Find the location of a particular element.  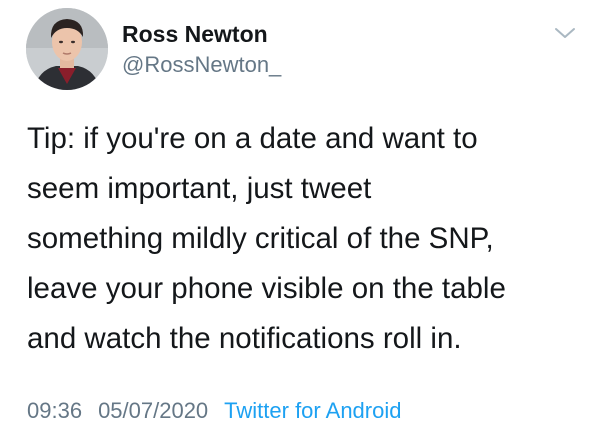

tweet-meta: 09:36 05/07/2020 Twitter for Android is located at coordinates (214, 411).